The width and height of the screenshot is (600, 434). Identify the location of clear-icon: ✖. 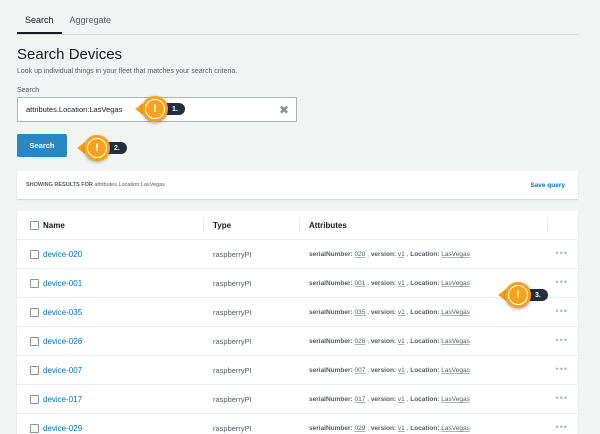
(284, 110).